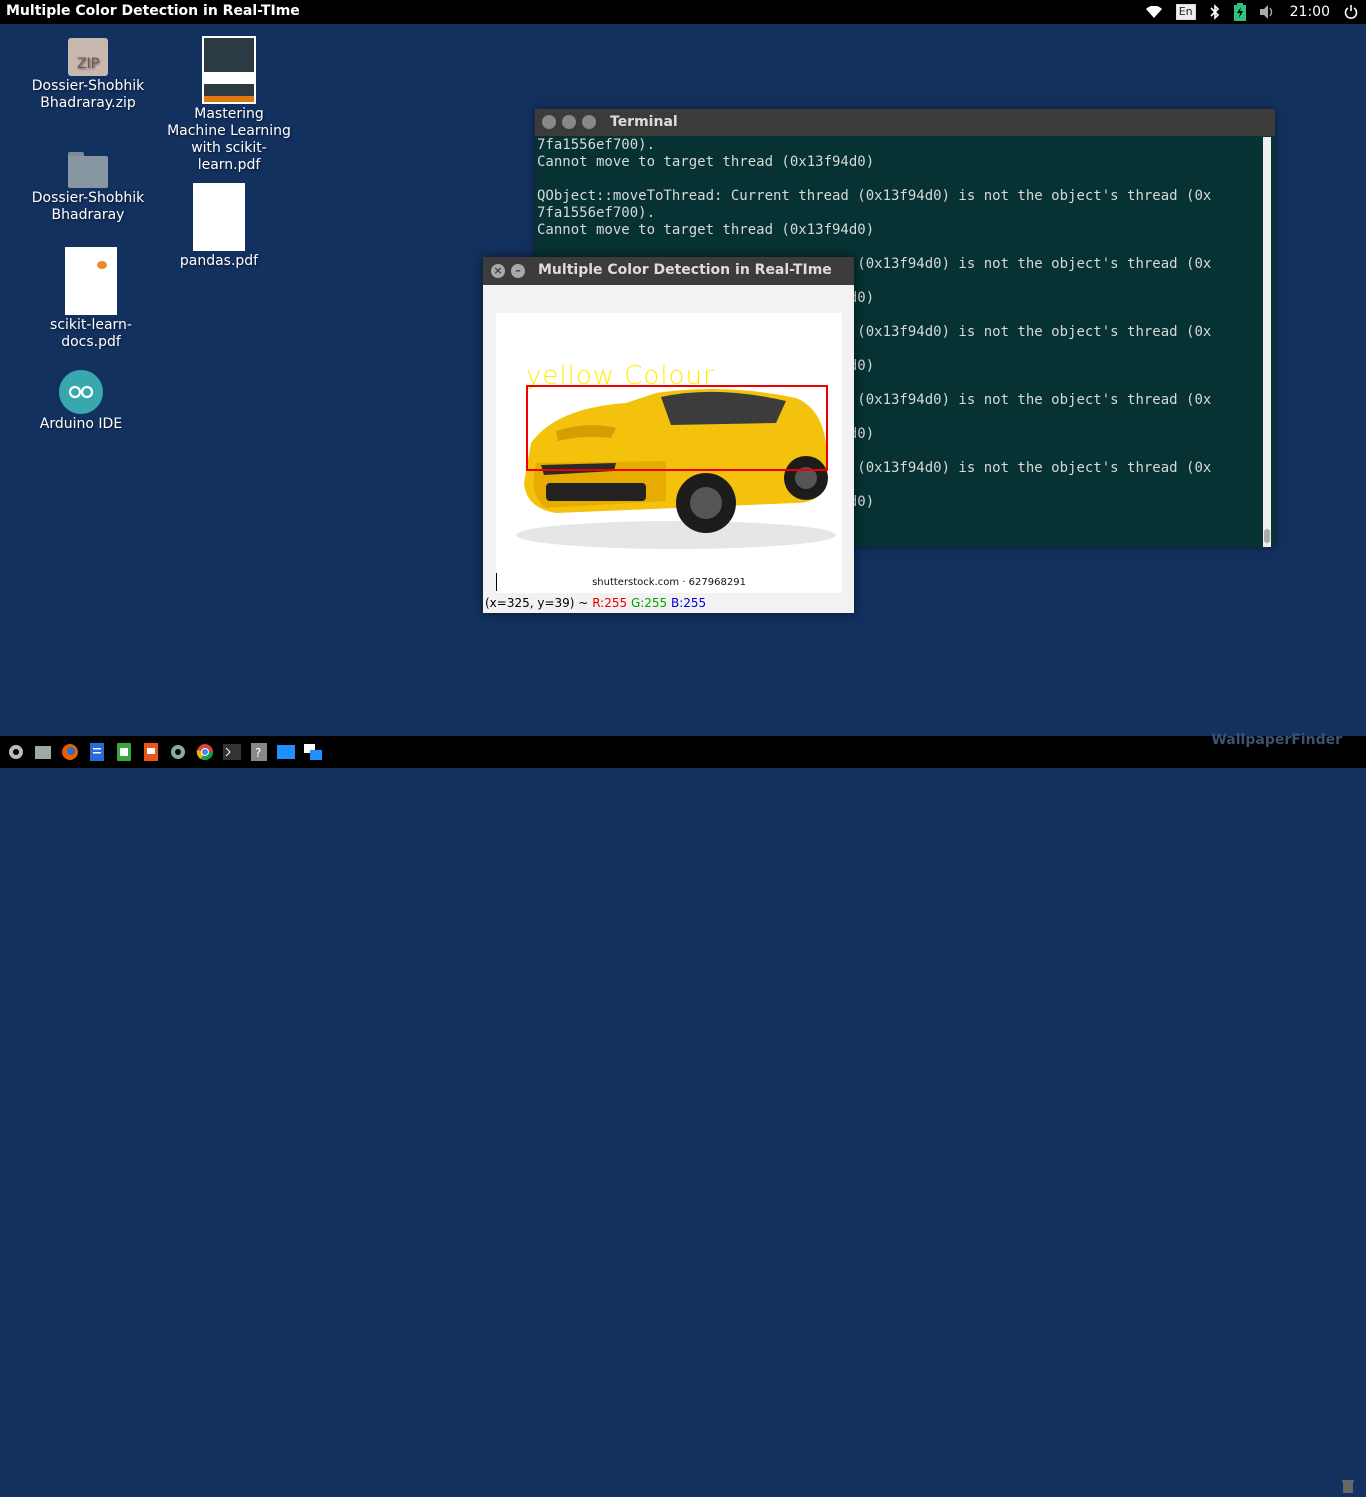 Image resolution: width=1366 pixels, height=1497 pixels. I want to click on settings-icon, so click(178, 752).